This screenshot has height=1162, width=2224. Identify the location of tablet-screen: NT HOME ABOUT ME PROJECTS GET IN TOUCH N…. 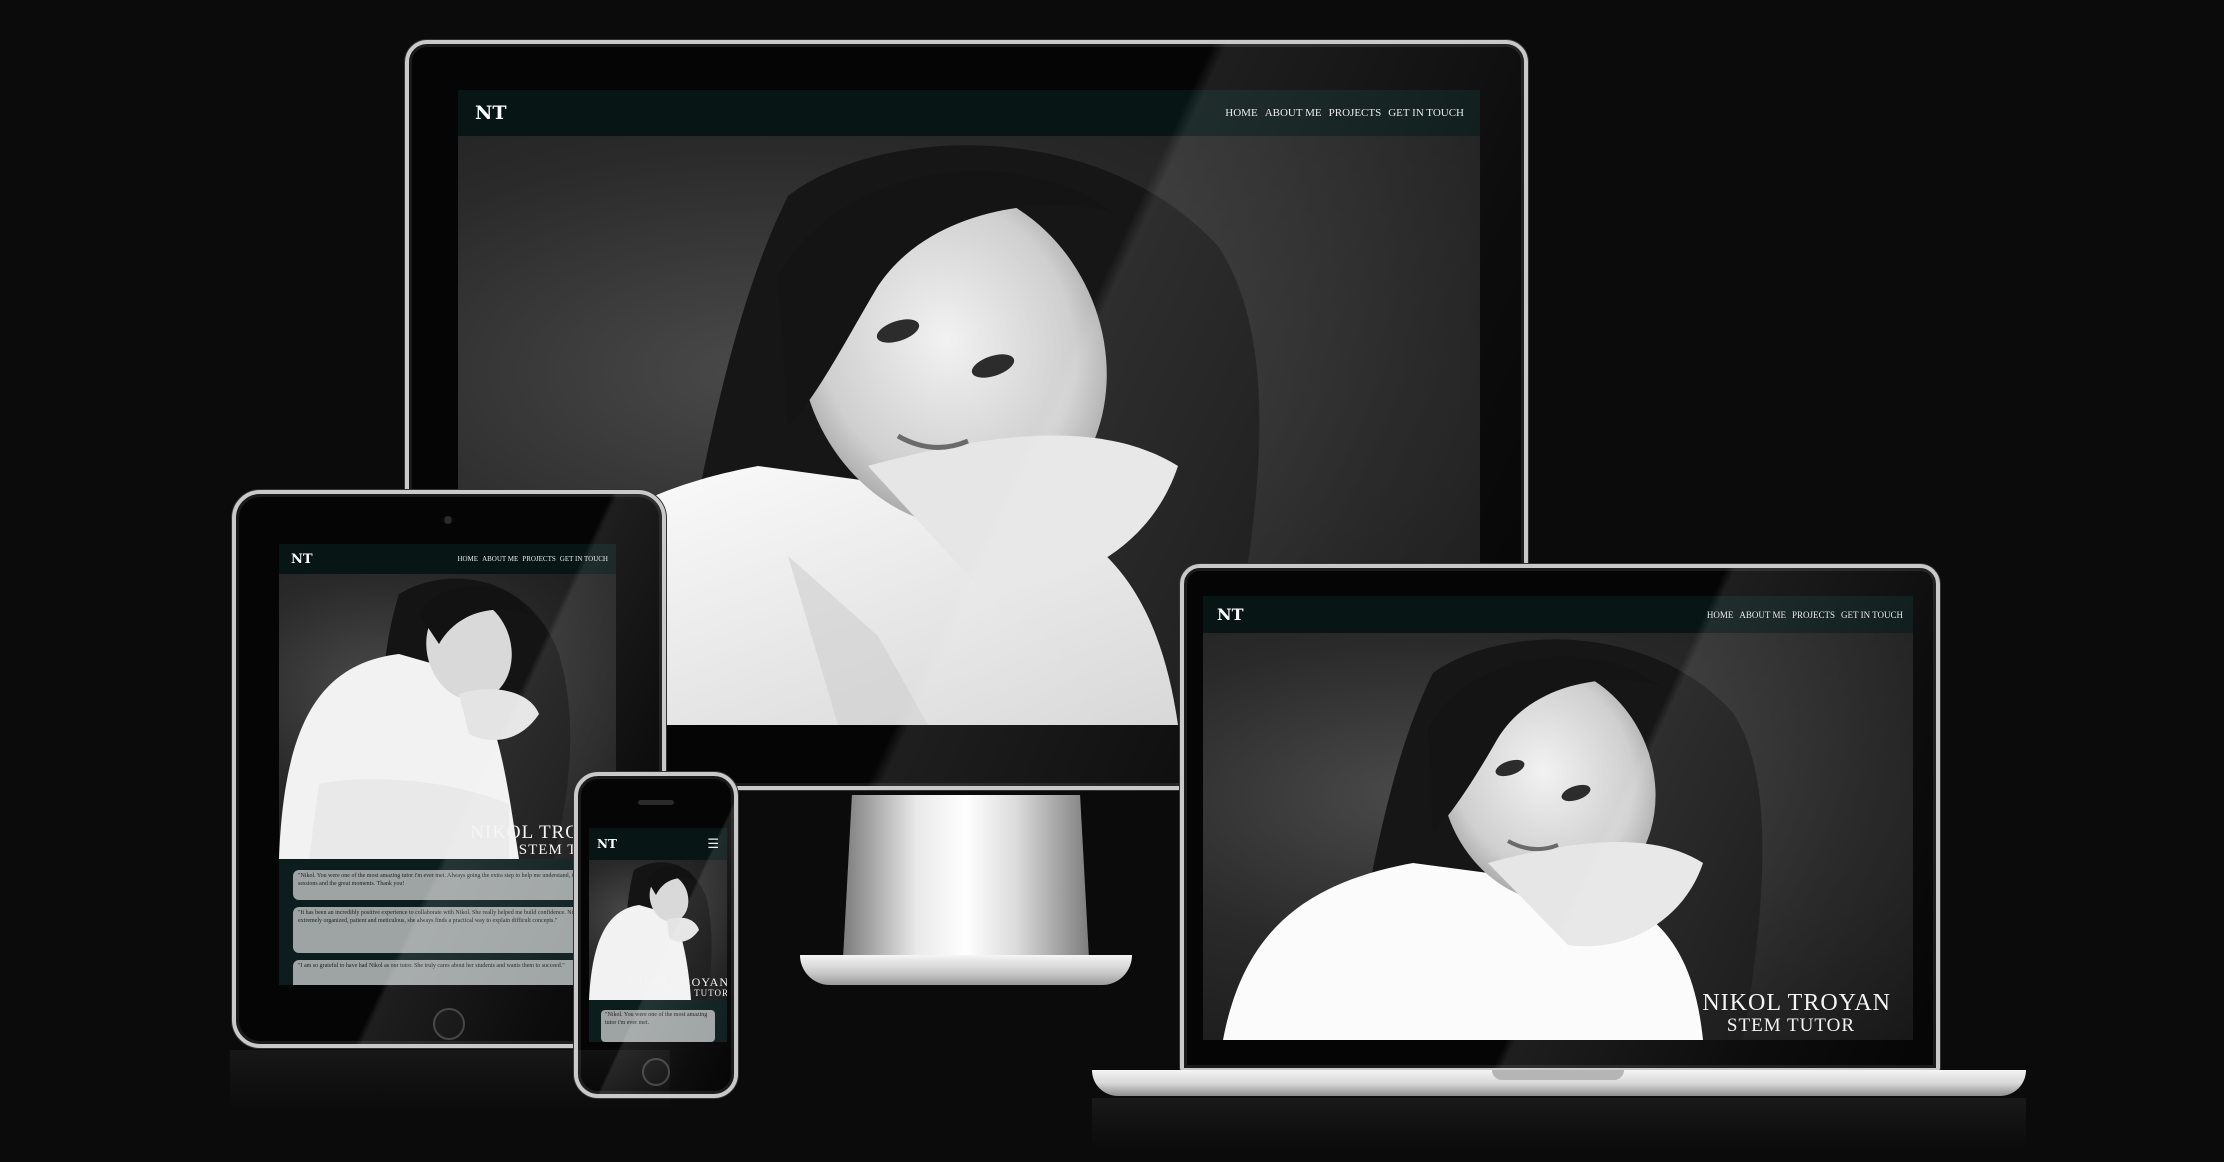
(447, 764).